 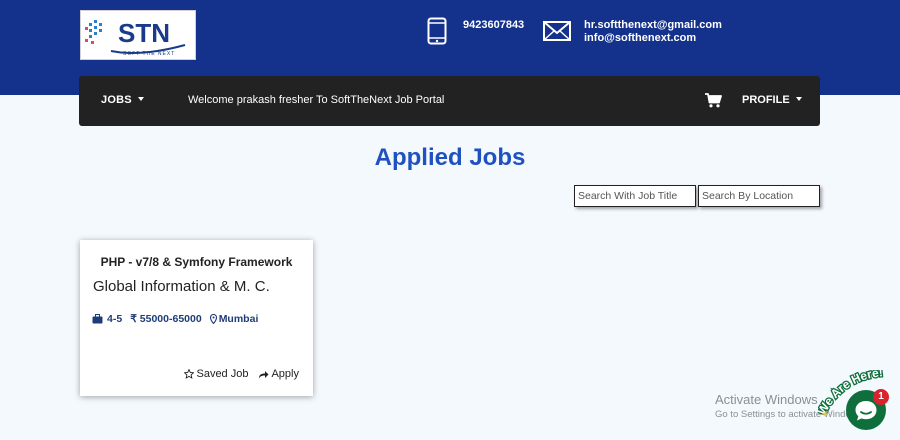 I want to click on shopping-cart-icon, so click(x=713, y=103).